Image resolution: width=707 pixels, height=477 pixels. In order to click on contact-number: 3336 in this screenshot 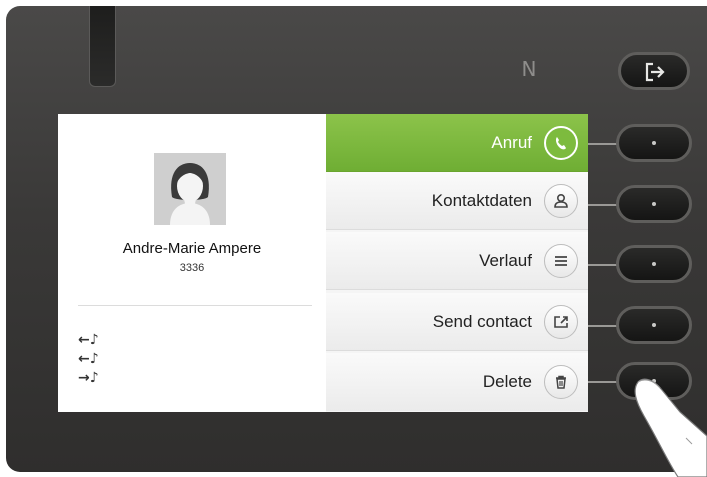, I will do `click(192, 268)`.